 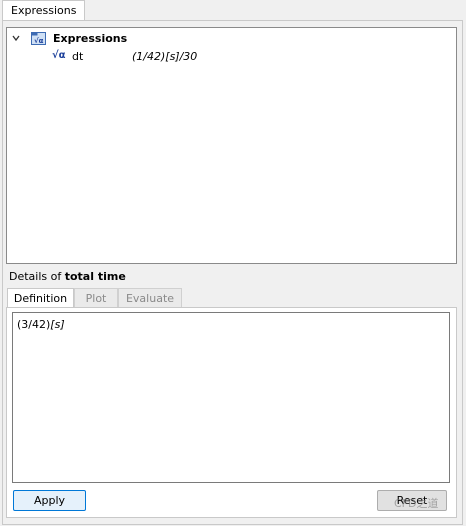 What do you see at coordinates (90, 38) in the screenshot?
I see `tree-root-label: Expressions` at bounding box center [90, 38].